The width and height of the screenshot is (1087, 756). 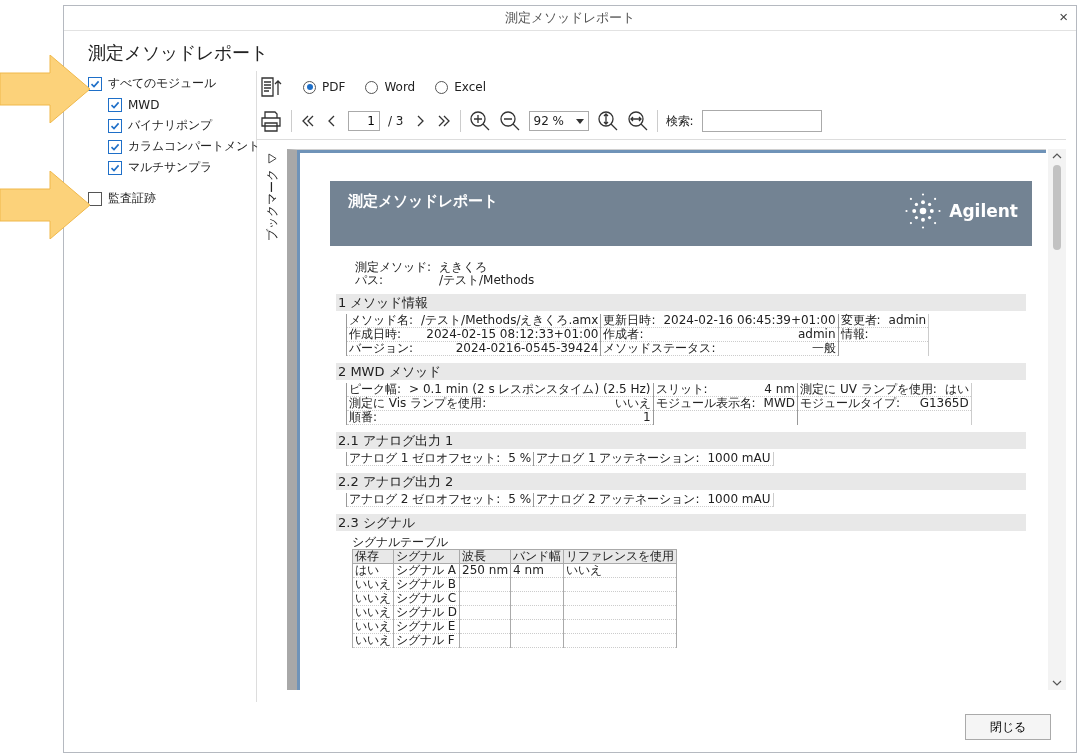 I want to click on scroll-up-icon, so click(x=1057, y=156).